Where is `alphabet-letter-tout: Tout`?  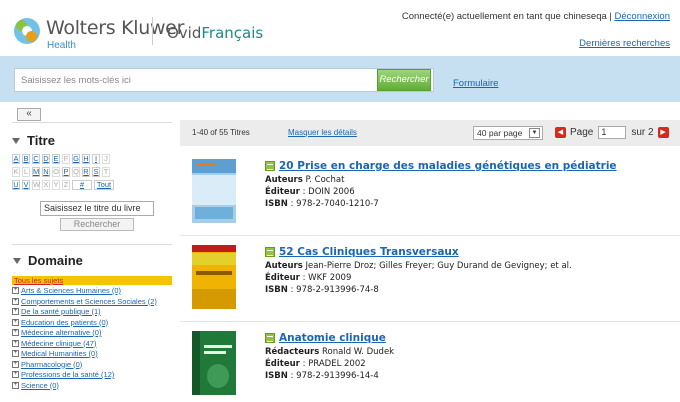 alphabet-letter-tout: Tout is located at coordinates (104, 185).